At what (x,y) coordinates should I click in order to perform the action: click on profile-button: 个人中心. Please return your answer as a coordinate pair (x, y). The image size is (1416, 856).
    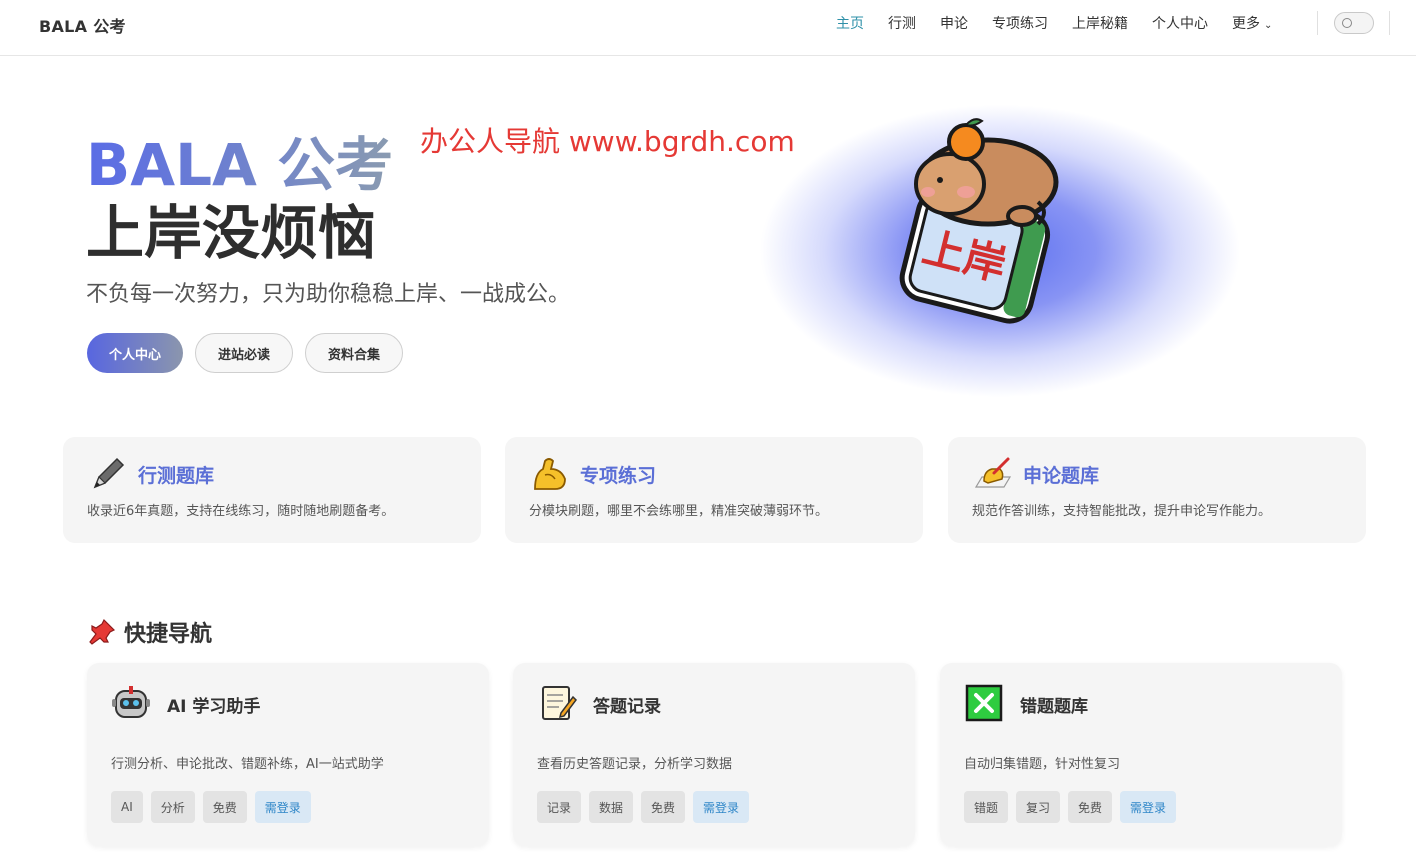
    Looking at the image, I should click on (135, 353).